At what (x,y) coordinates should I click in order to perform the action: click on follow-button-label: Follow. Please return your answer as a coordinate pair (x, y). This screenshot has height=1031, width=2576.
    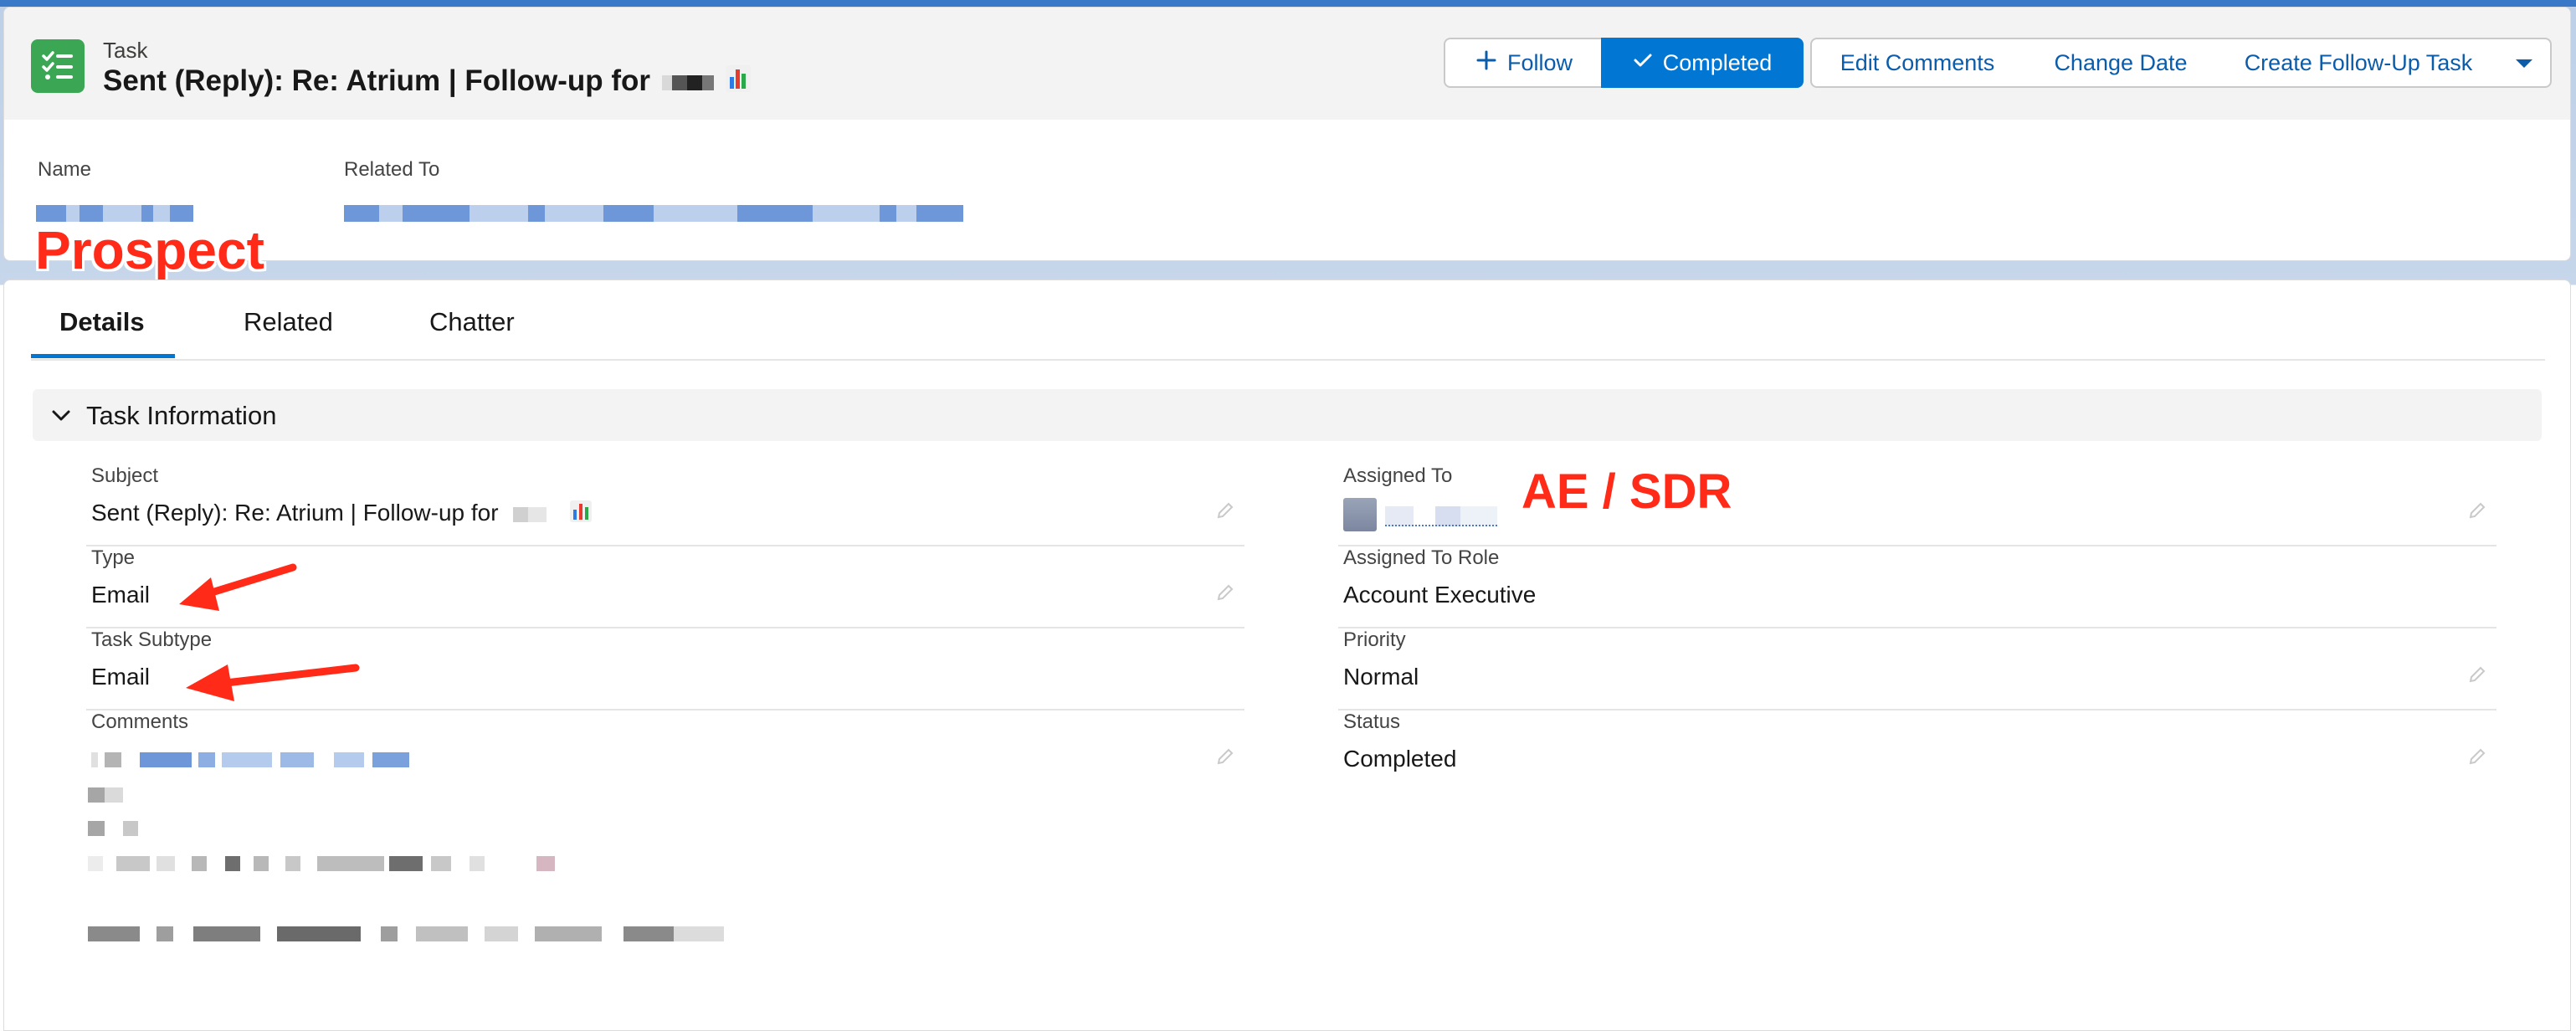
    Looking at the image, I should click on (1539, 62).